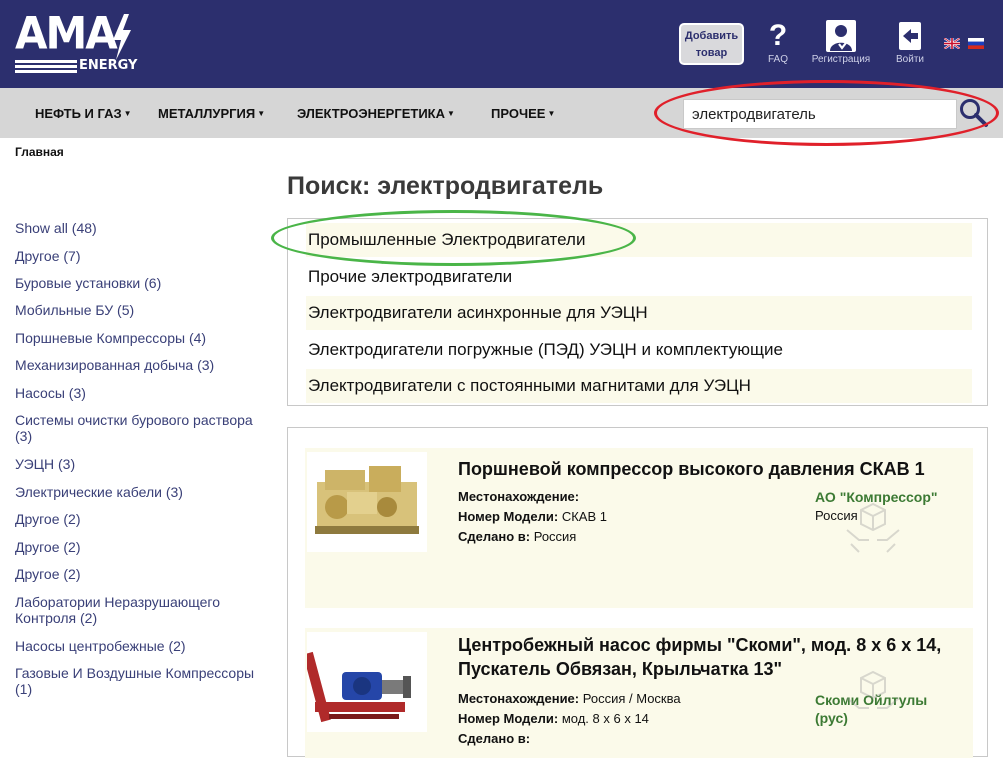 This screenshot has height=758, width=1003. What do you see at coordinates (122, 37) in the screenshot?
I see `lightning-bolt-icon` at bounding box center [122, 37].